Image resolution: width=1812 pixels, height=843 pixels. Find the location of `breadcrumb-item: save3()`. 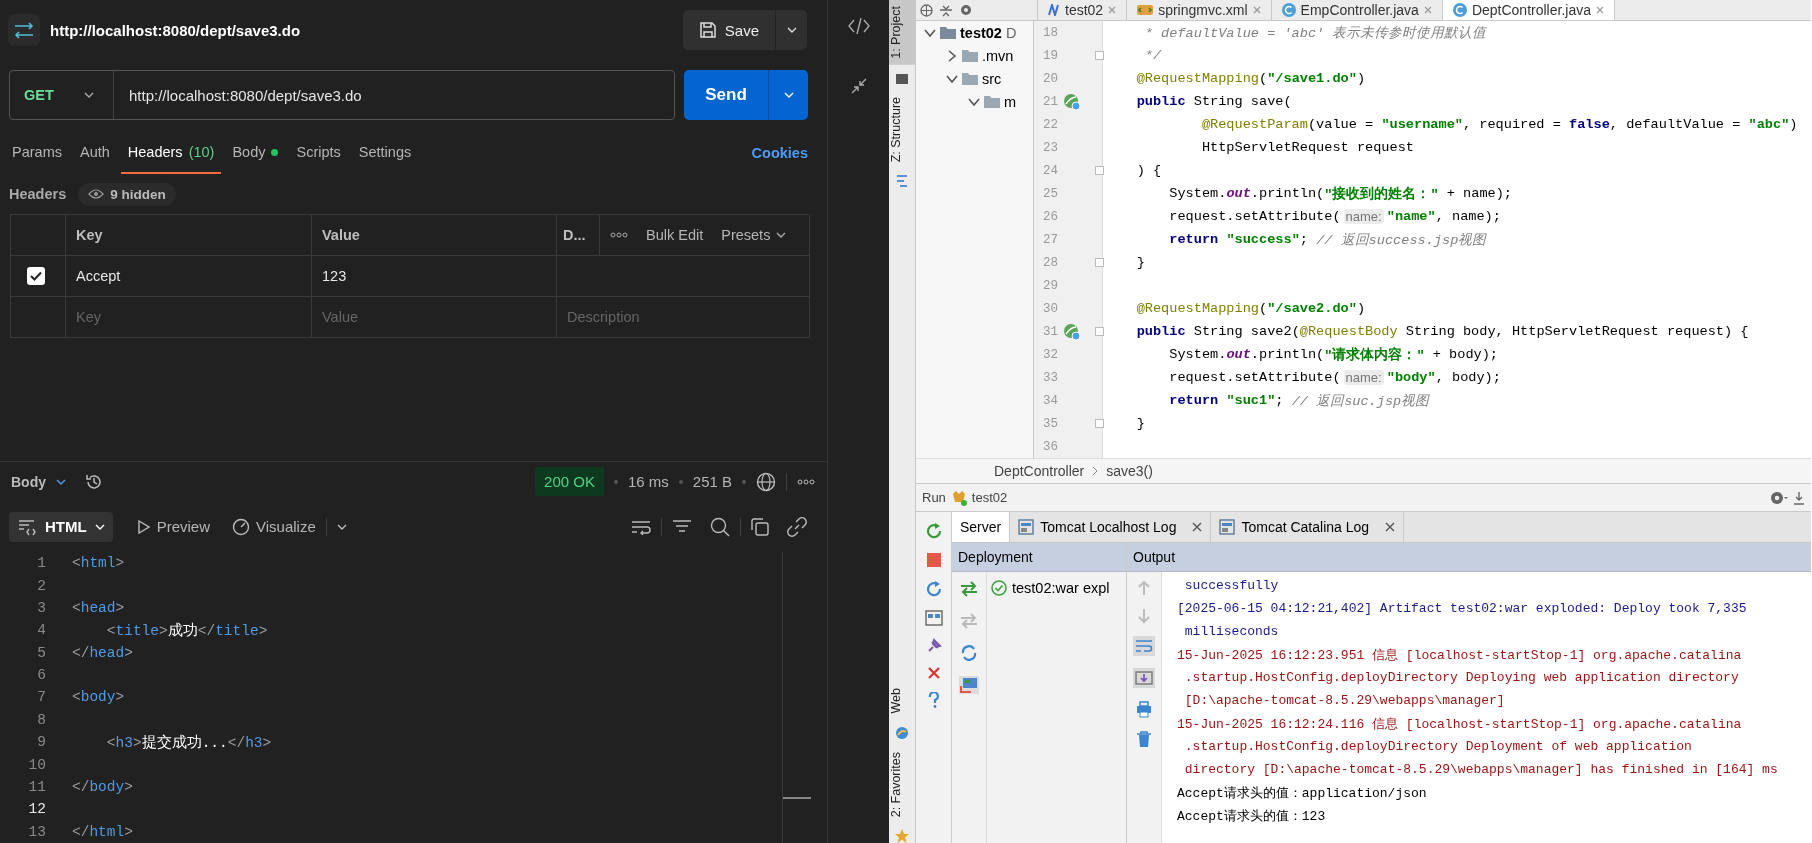

breadcrumb-item: save3() is located at coordinates (1129, 471).